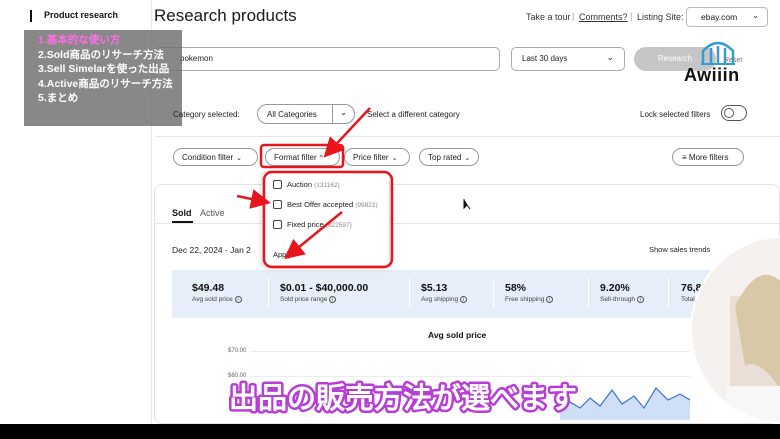  What do you see at coordinates (101, 54) in the screenshot?
I see `chapter-item: 2.Sold商品のリサーチ方法` at bounding box center [101, 54].